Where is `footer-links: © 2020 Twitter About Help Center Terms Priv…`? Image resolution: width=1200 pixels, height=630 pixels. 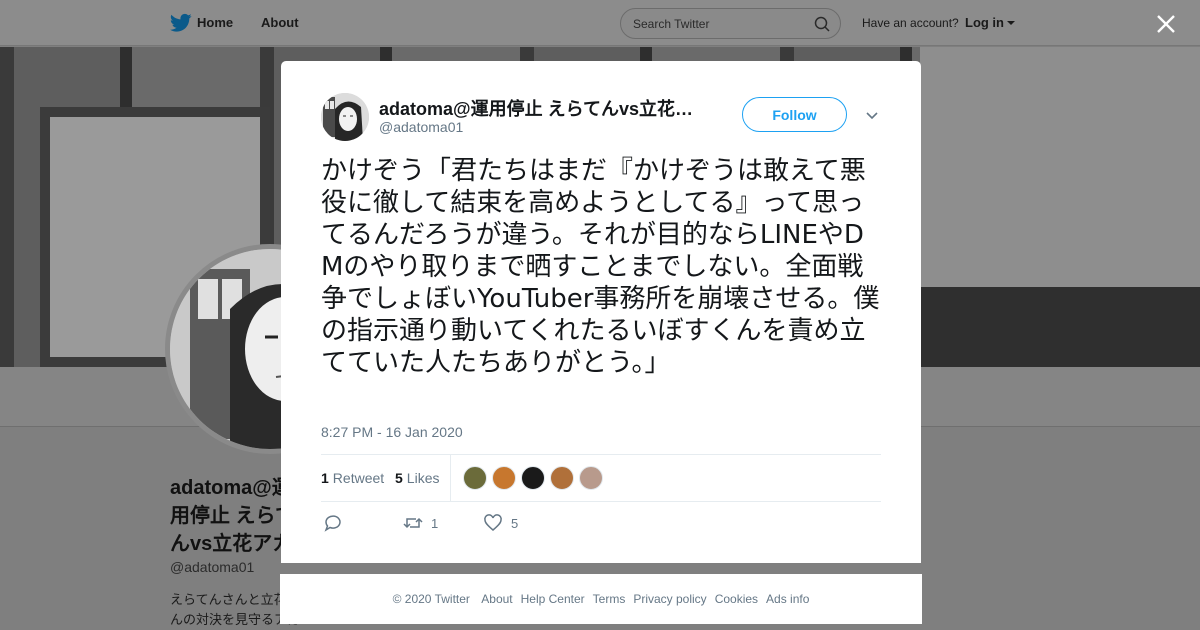 footer-links: © 2020 Twitter About Help Center Terms Priv… is located at coordinates (601, 599).